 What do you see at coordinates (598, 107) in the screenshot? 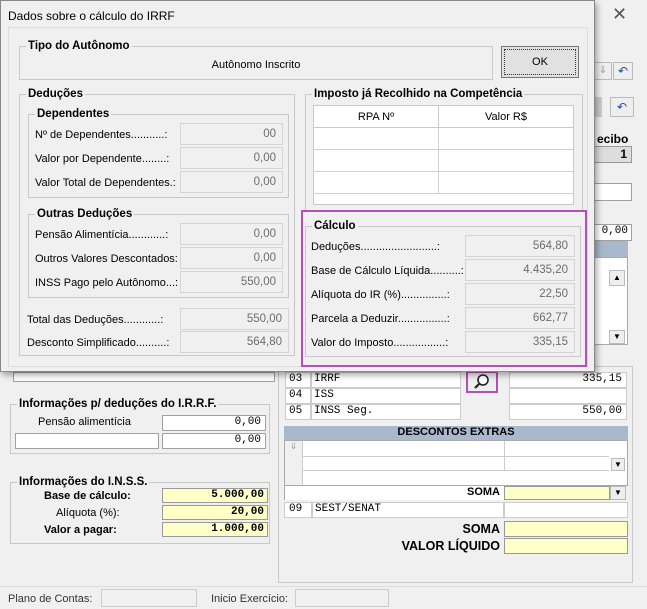
I see `toolbar-button-blank` at bounding box center [598, 107].